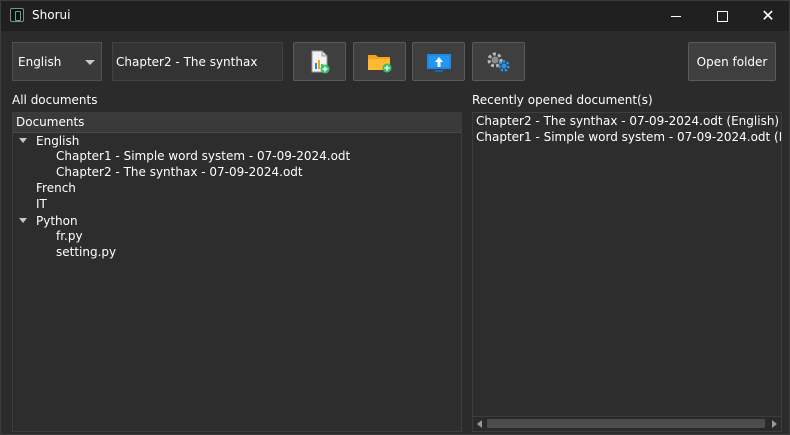  What do you see at coordinates (237, 123) in the screenshot?
I see `tree-header: Documents` at bounding box center [237, 123].